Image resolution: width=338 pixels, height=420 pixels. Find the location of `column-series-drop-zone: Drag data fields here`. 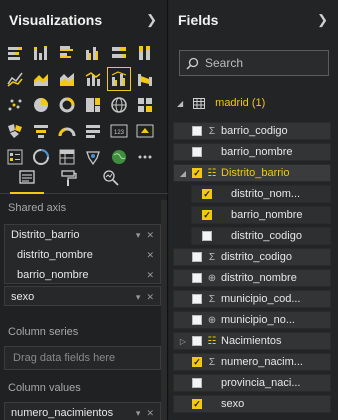

column-series-drop-zone: Drag data fields here is located at coordinates (82, 358).